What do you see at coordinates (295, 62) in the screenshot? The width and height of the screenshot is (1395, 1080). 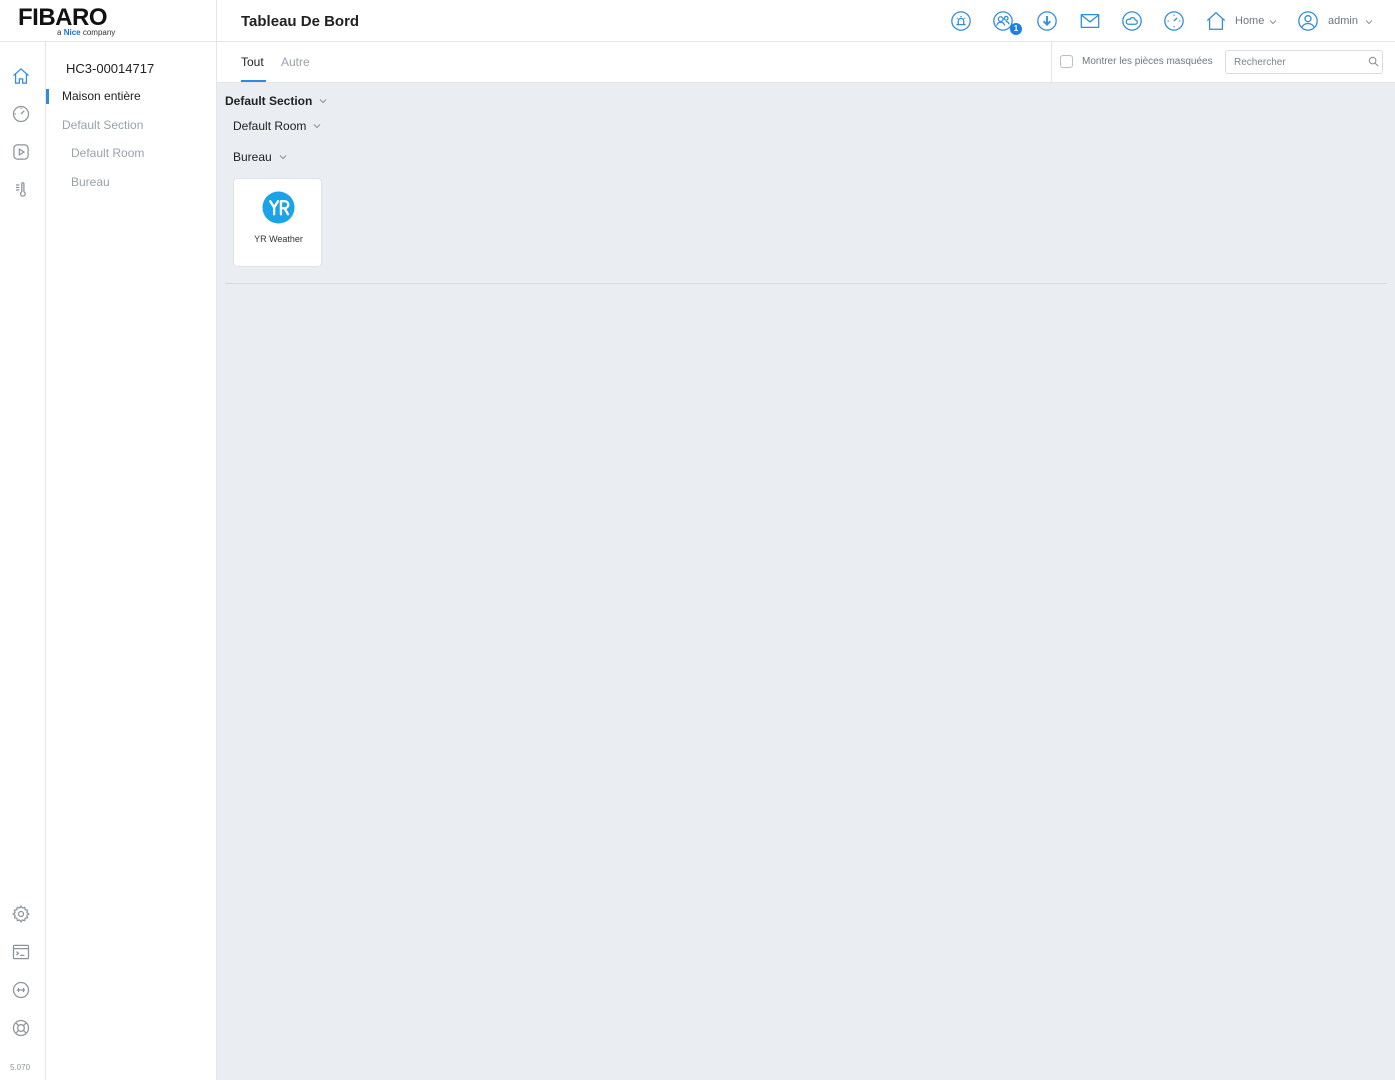 I see `tab-other: Autre` at bounding box center [295, 62].